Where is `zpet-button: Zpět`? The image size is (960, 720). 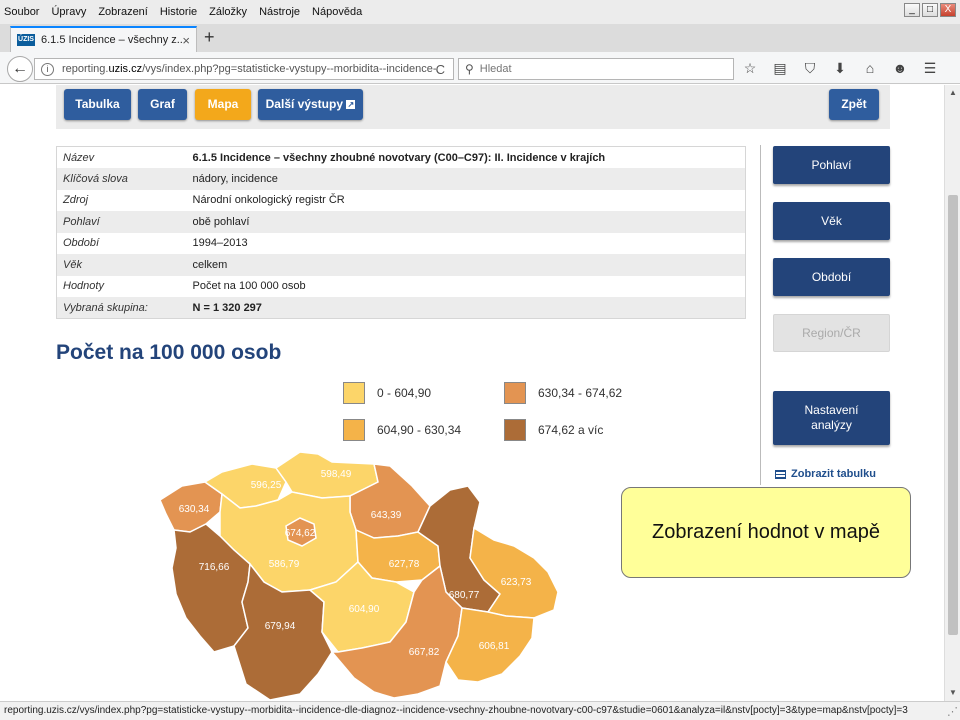
zpet-button: Zpět is located at coordinates (854, 104).